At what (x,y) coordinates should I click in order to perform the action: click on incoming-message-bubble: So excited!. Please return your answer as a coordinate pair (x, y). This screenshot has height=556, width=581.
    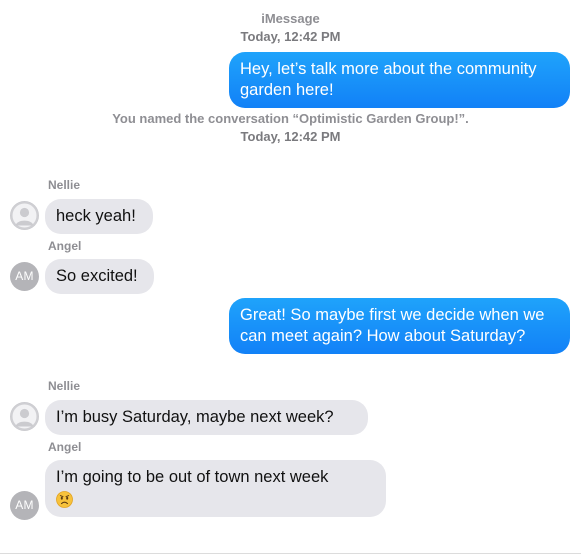
    Looking at the image, I should click on (99, 276).